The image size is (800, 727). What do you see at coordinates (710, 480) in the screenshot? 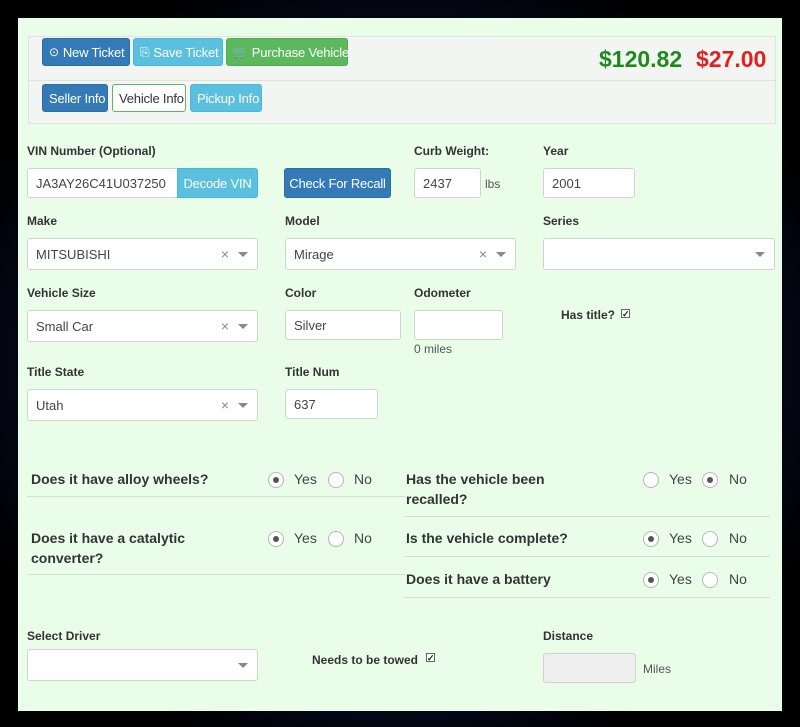
I see `recalled-no-radio` at bounding box center [710, 480].